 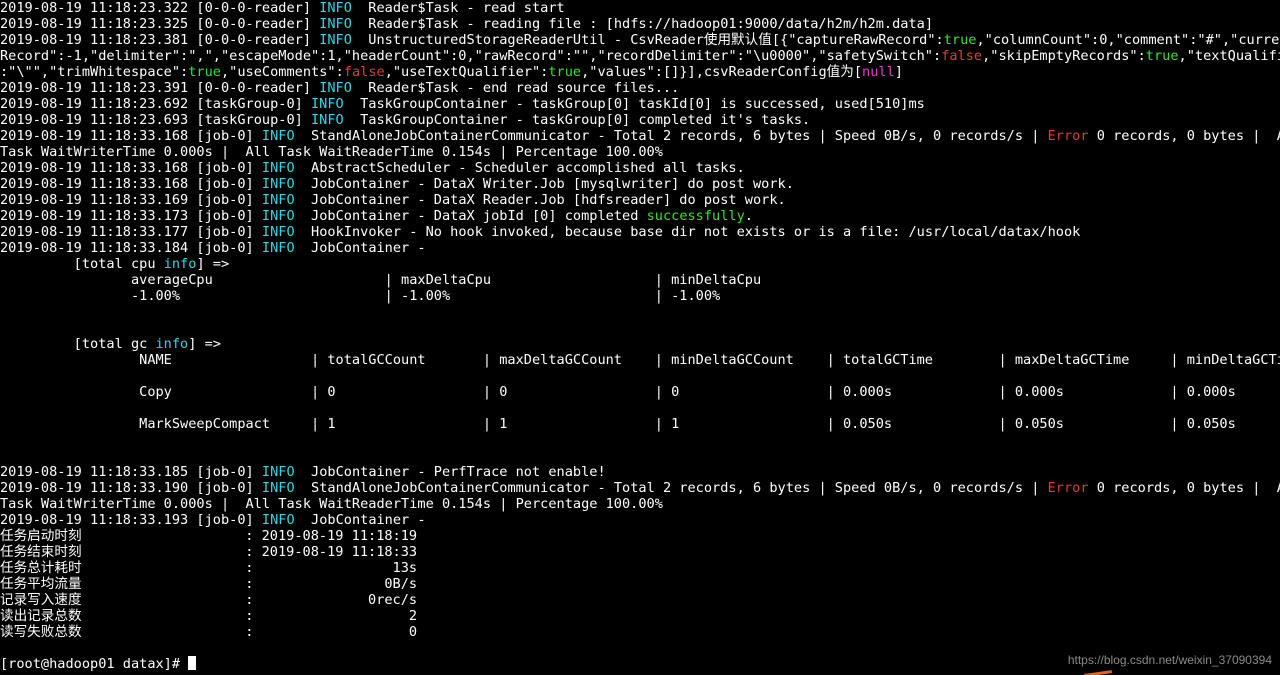 What do you see at coordinates (209, 600) in the screenshot?
I see `log-text: 记录写入速度 : 0rec/s` at bounding box center [209, 600].